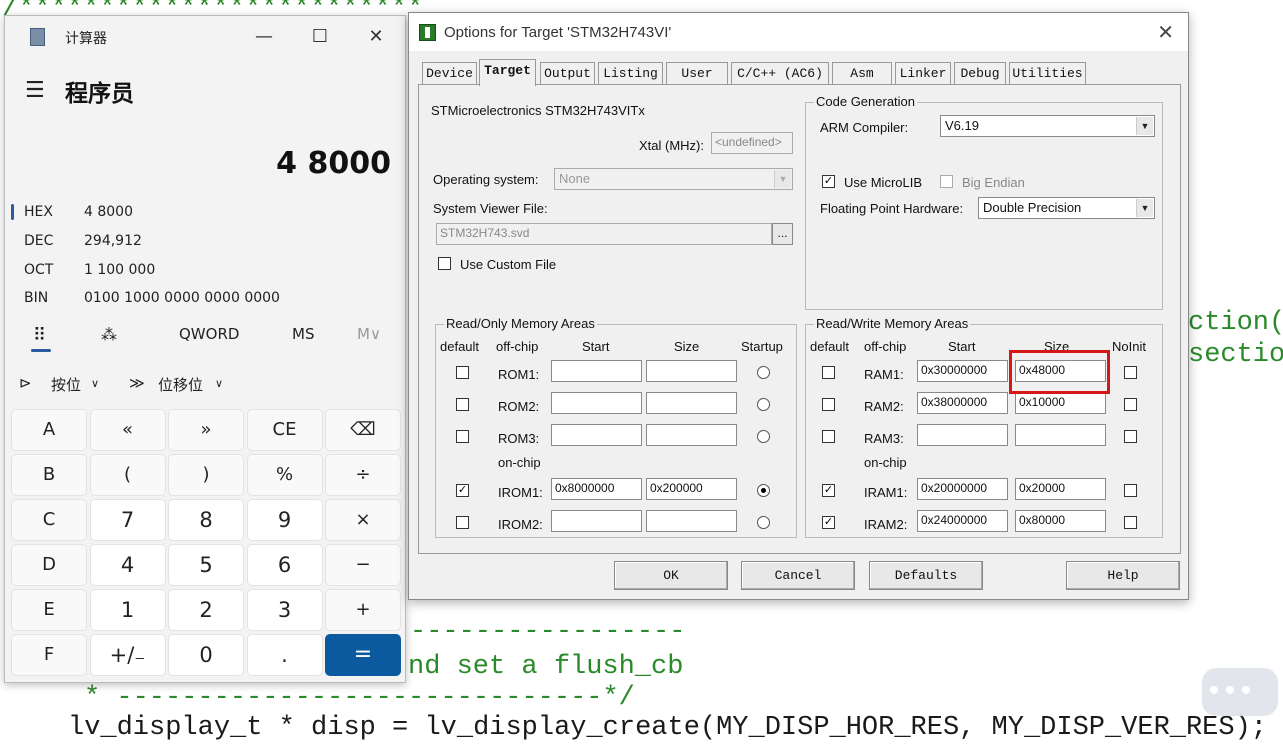  What do you see at coordinates (363, 475) in the screenshot?
I see `key-button: ÷` at bounding box center [363, 475].